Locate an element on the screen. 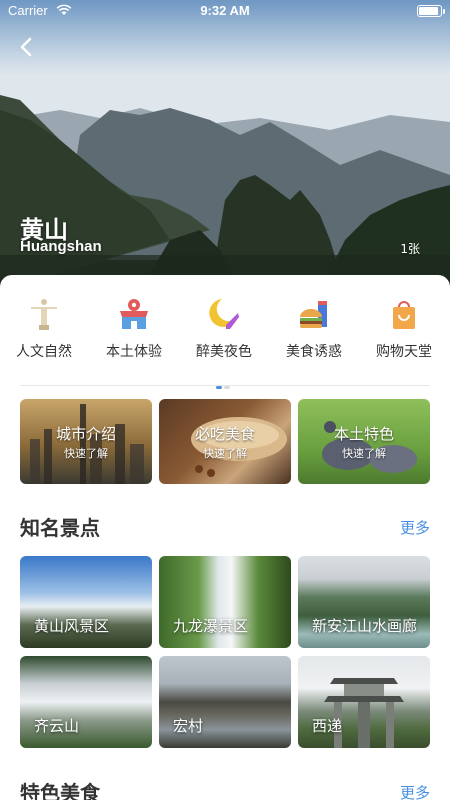 The width and height of the screenshot is (450, 800). status-time: 9:32 AM is located at coordinates (225, 10).